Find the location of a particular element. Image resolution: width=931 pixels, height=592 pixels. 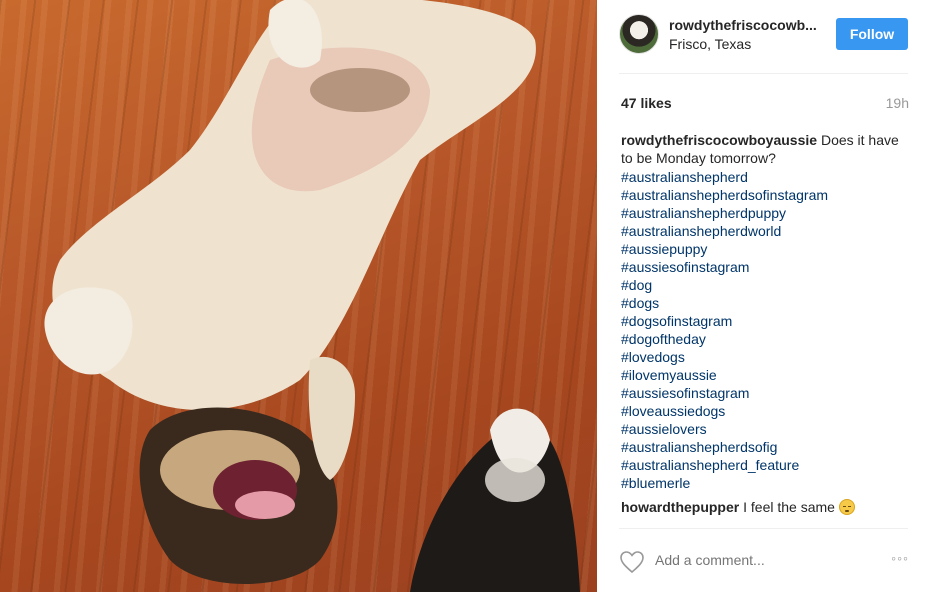

hashtag-link: #aussielovers is located at coordinates (766, 429).